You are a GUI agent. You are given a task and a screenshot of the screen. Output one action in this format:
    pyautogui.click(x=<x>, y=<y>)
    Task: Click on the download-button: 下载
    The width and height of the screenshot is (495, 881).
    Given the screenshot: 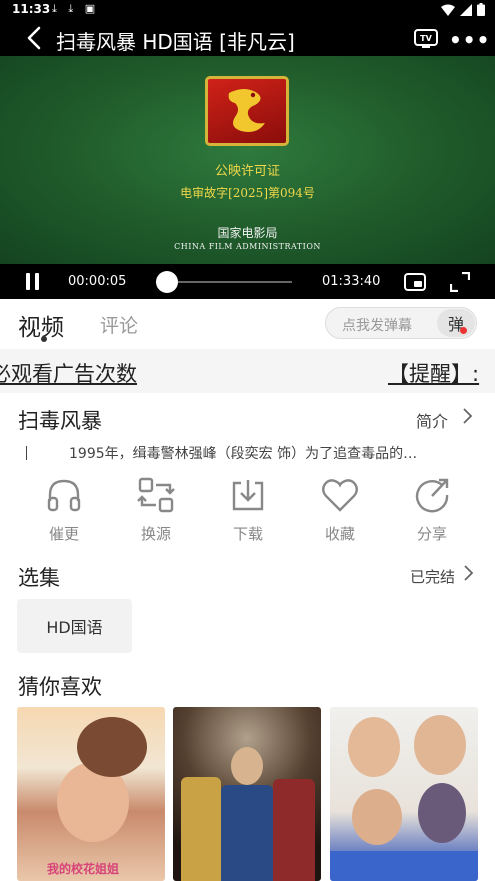 What is the action you would take?
    pyautogui.click(x=248, y=512)
    